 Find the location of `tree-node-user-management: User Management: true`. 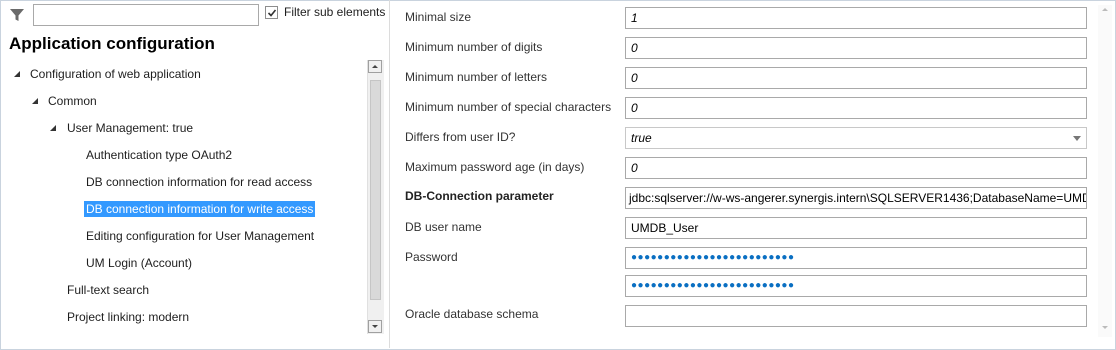

tree-node-user-management: User Management: true is located at coordinates (121, 128).